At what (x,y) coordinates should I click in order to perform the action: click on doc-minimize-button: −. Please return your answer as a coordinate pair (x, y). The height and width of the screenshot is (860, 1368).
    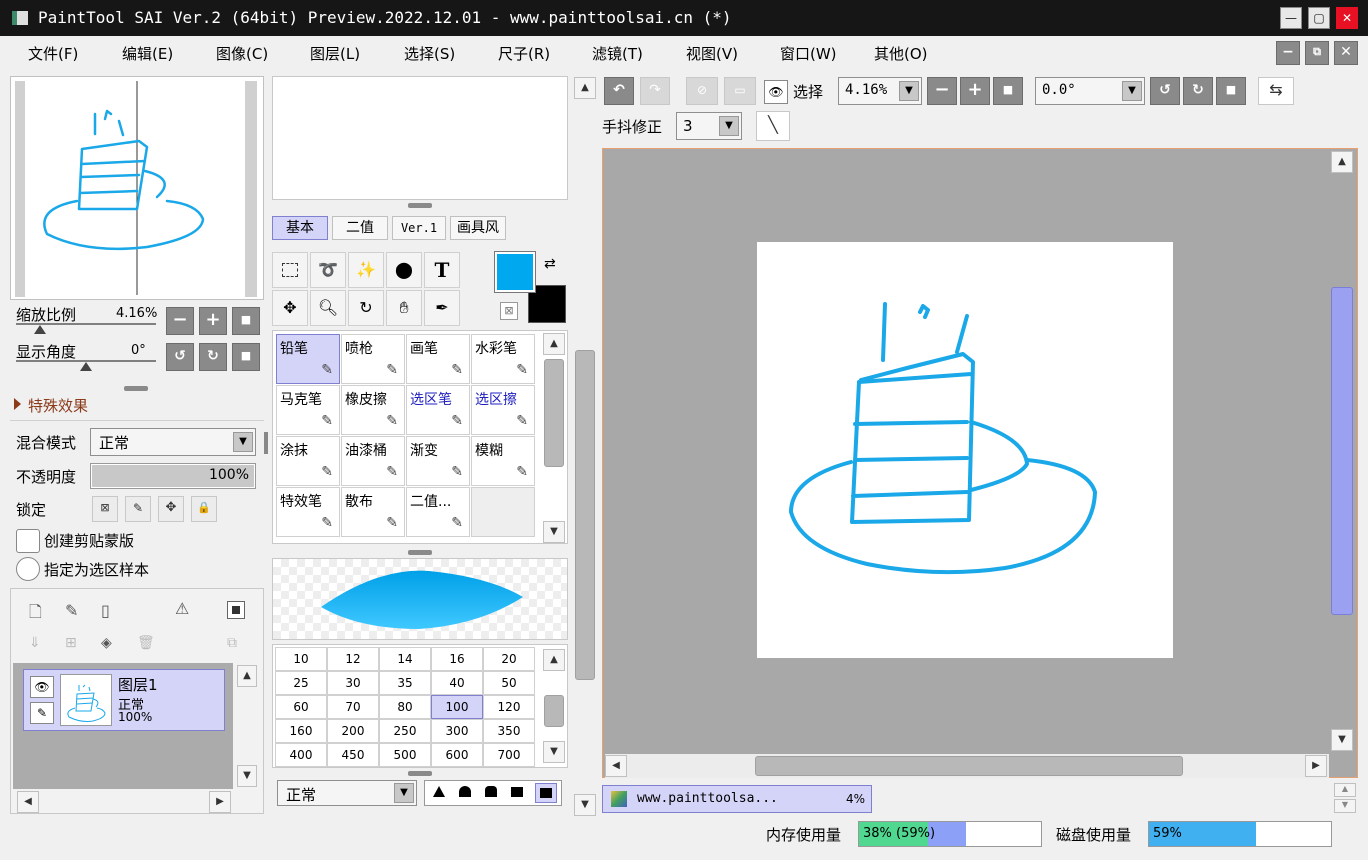
    Looking at the image, I should click on (1288, 53).